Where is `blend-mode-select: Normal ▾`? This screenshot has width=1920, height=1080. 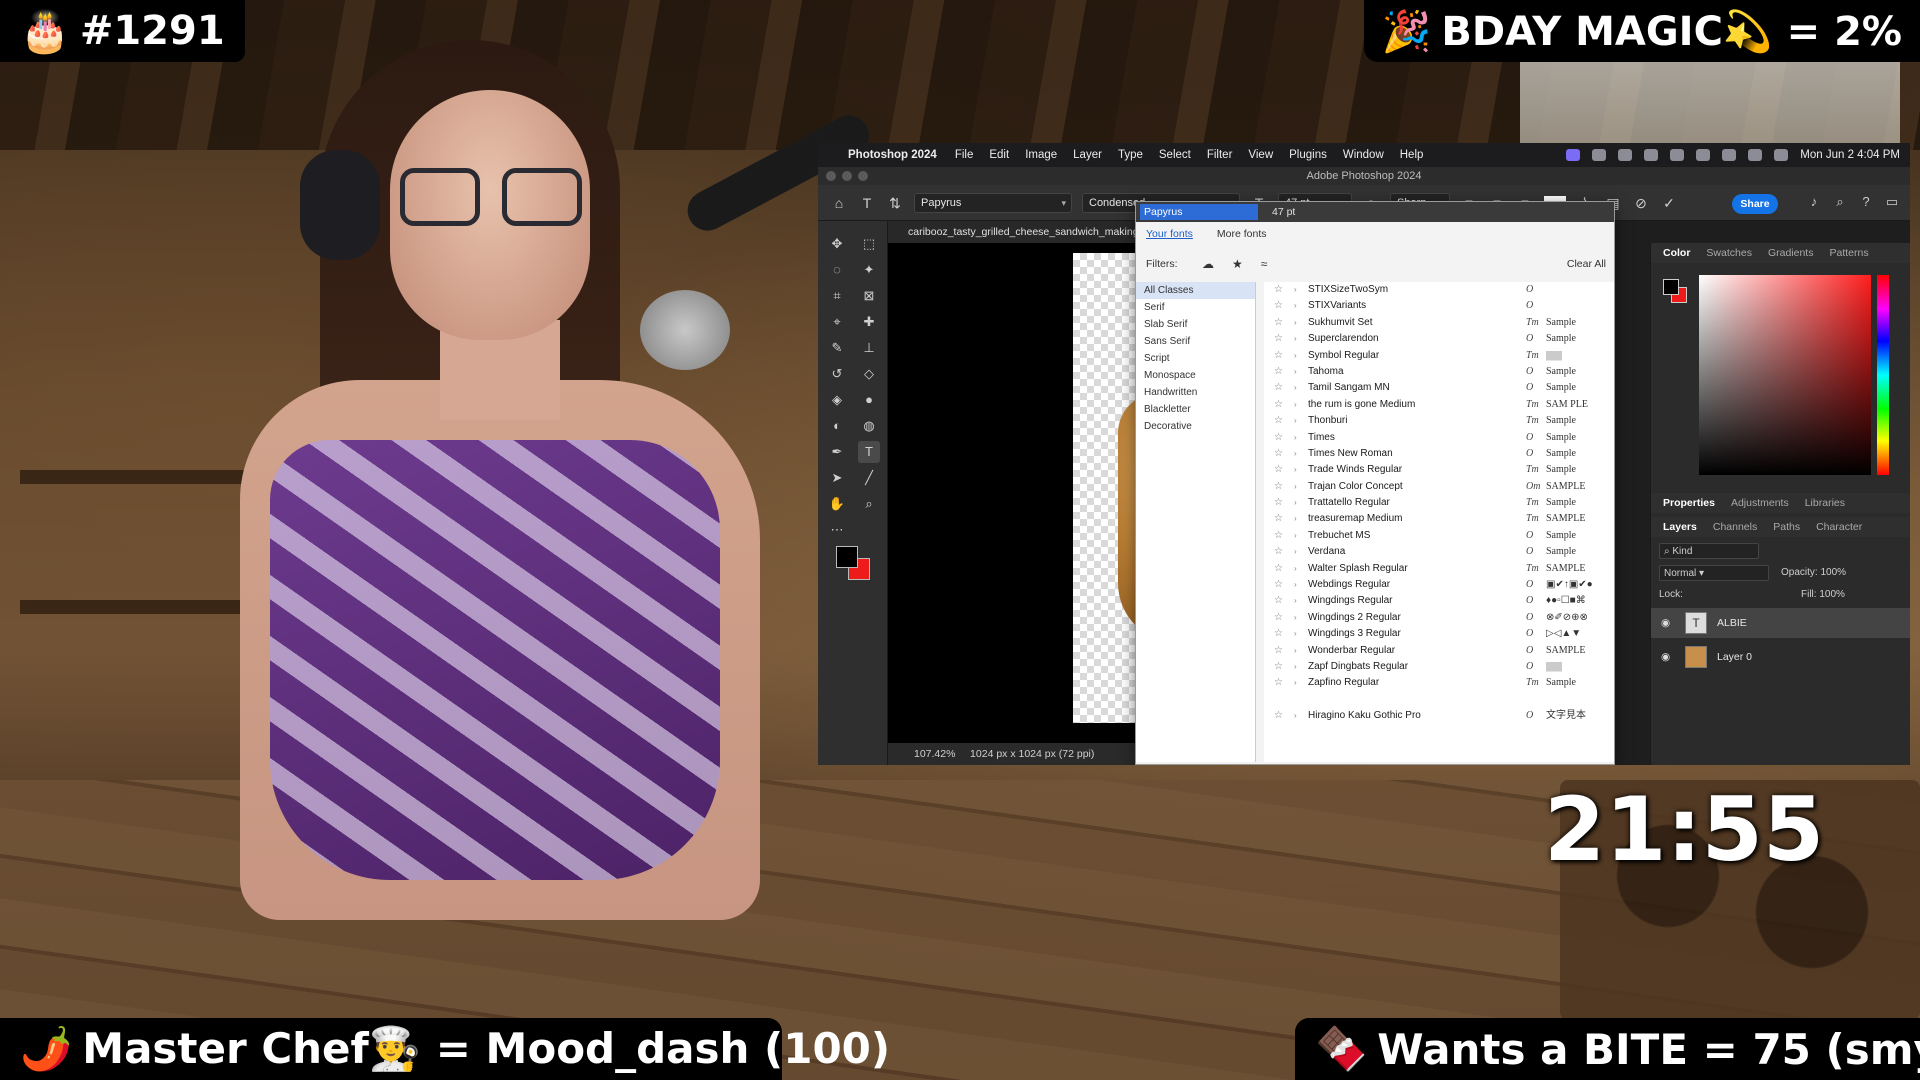
blend-mode-select: Normal ▾ is located at coordinates (1714, 573).